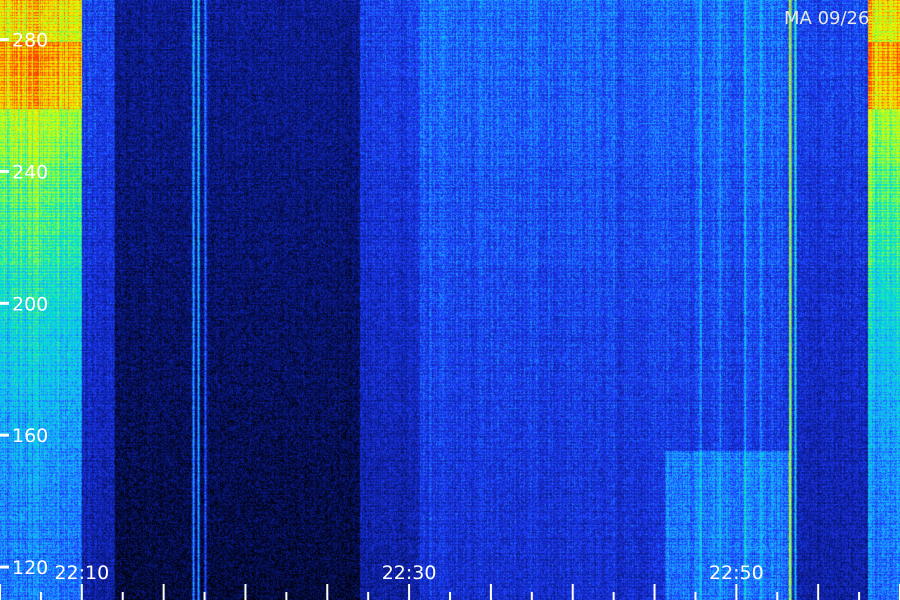 The image size is (900, 600). I want to click on y-axis: 120 160 200 240 280, so click(24, 304).